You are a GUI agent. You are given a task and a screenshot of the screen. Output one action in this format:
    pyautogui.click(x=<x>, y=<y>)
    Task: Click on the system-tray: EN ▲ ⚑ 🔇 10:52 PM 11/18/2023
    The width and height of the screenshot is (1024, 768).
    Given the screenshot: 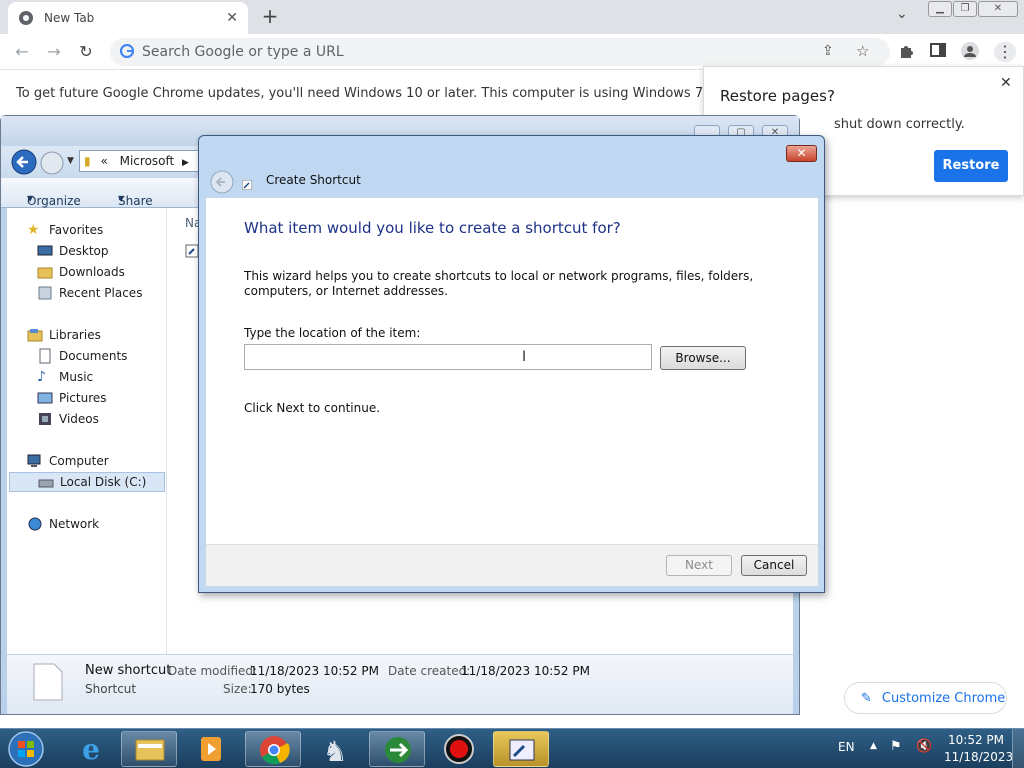 What is the action you would take?
    pyautogui.click(x=927, y=748)
    